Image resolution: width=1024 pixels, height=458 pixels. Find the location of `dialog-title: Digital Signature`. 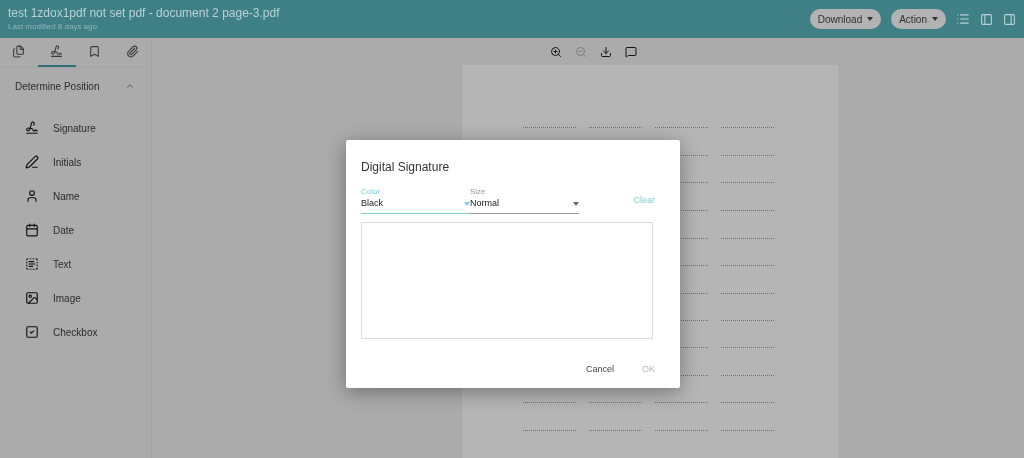

dialog-title: Digital Signature is located at coordinates (406, 167).